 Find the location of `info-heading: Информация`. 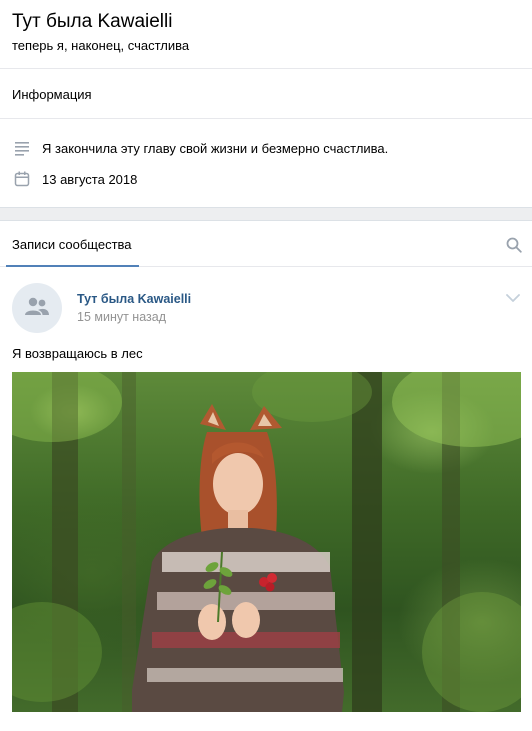

info-heading: Информация is located at coordinates (52, 94).